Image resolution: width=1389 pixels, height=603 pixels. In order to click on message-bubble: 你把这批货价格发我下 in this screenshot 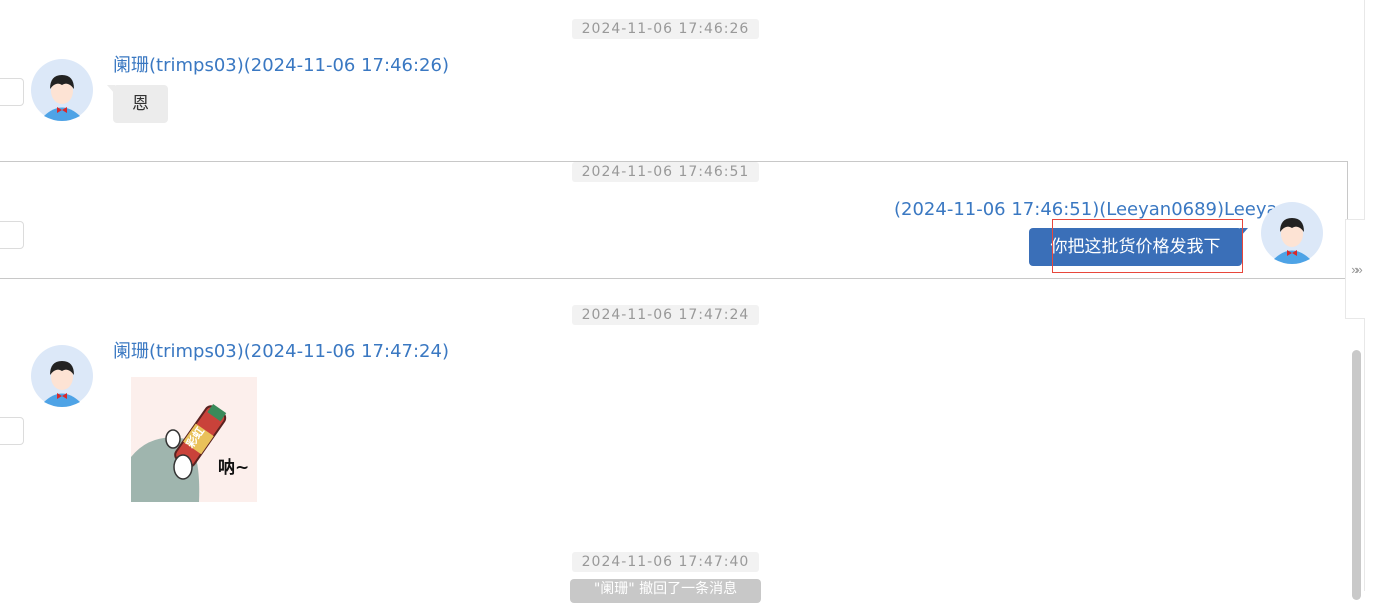, I will do `click(1138, 247)`.